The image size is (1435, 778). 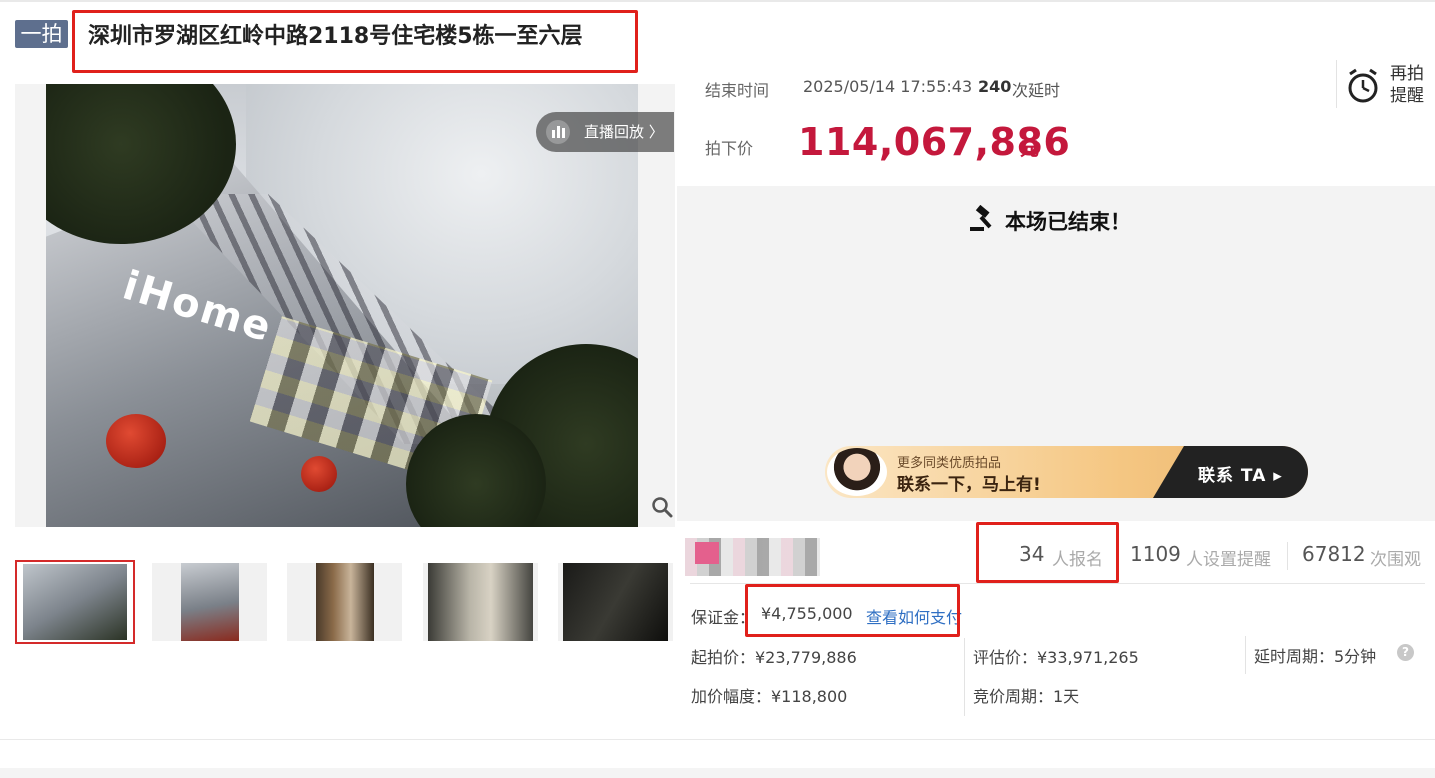 I want to click on thumbnail-1-selected, so click(x=75, y=602).